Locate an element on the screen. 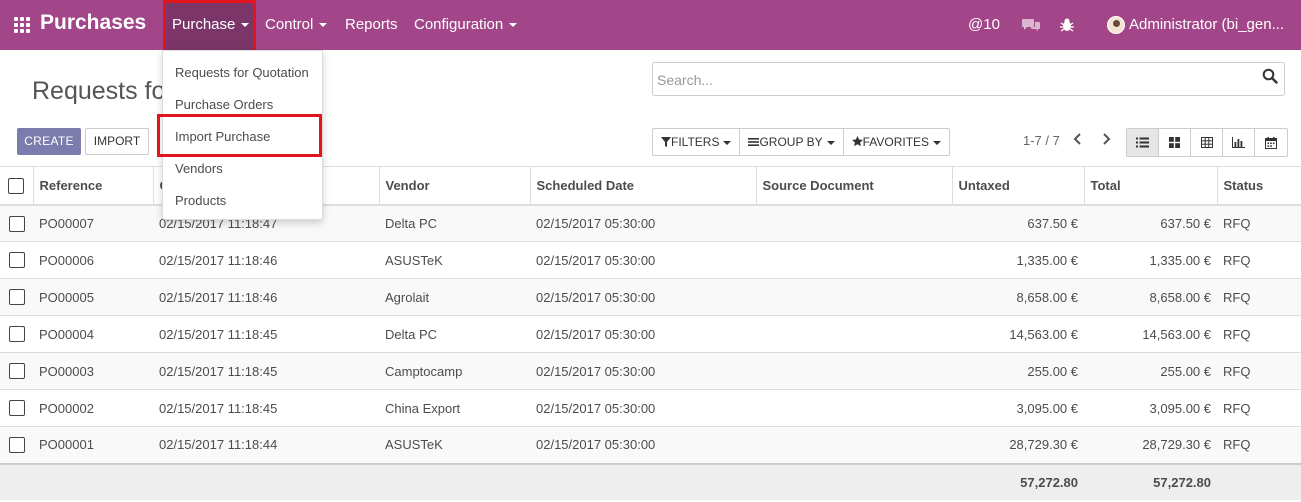 The width and height of the screenshot is (1301, 502). menu-reports: Reports is located at coordinates (371, 25).